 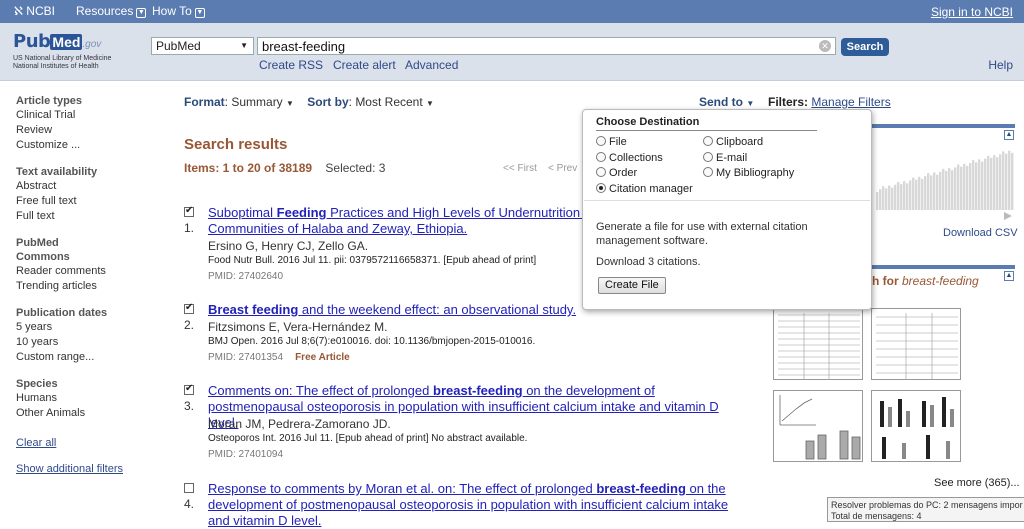 What do you see at coordinates (980, 233) in the screenshot?
I see `download-csv-link: Download CSV` at bounding box center [980, 233].